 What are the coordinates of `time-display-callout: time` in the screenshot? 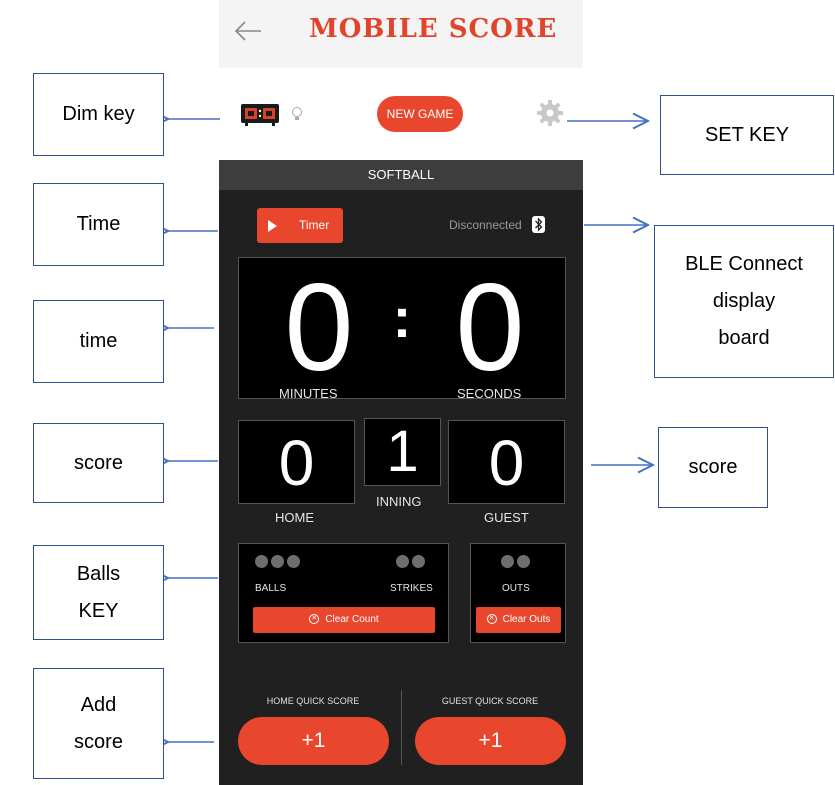 It's located at (98, 341).